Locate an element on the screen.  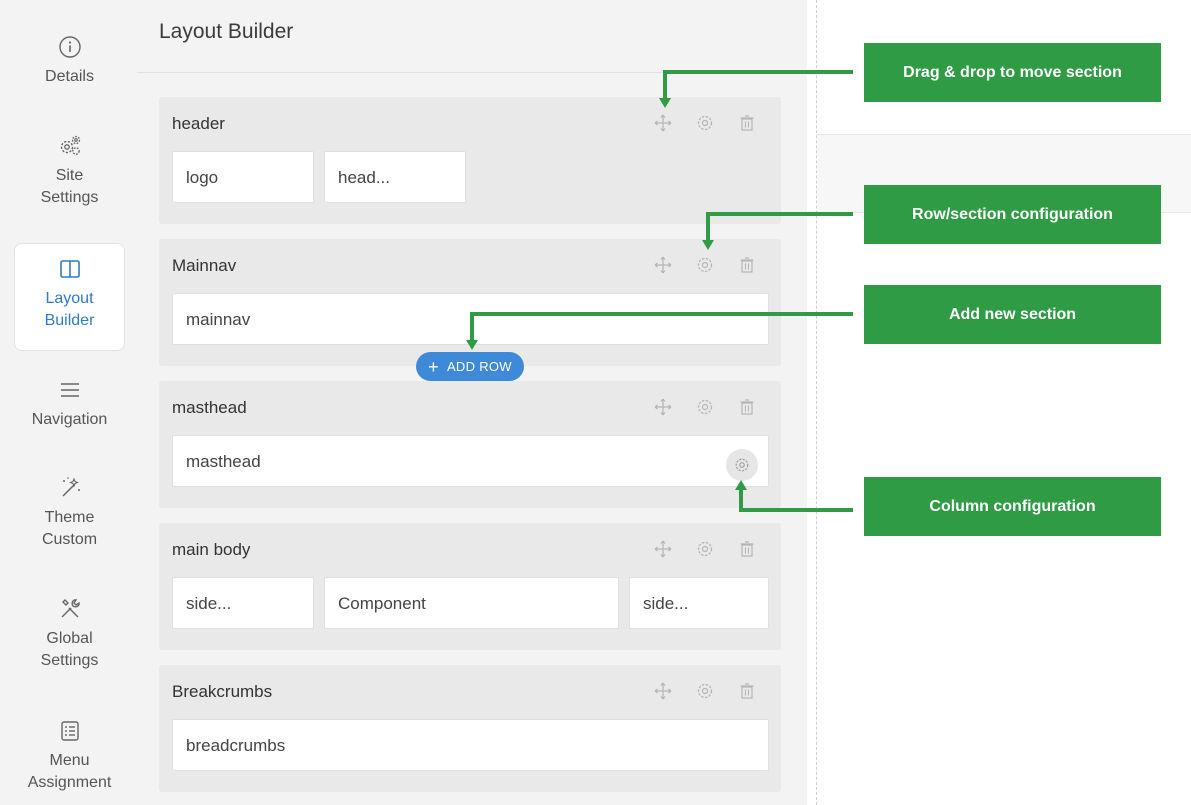
sidebar-item-navigation: Navigation is located at coordinates (69, 404).